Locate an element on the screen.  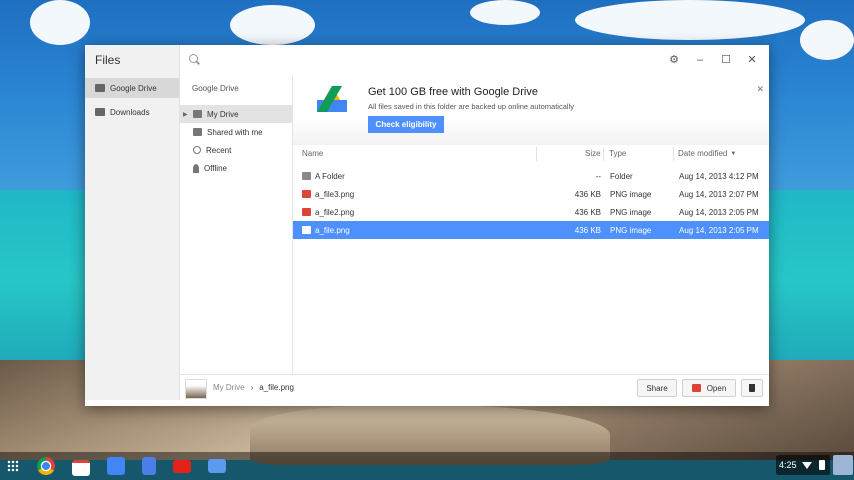
tree-item-shared-with-me: Shared with me is located at coordinates (236, 132).